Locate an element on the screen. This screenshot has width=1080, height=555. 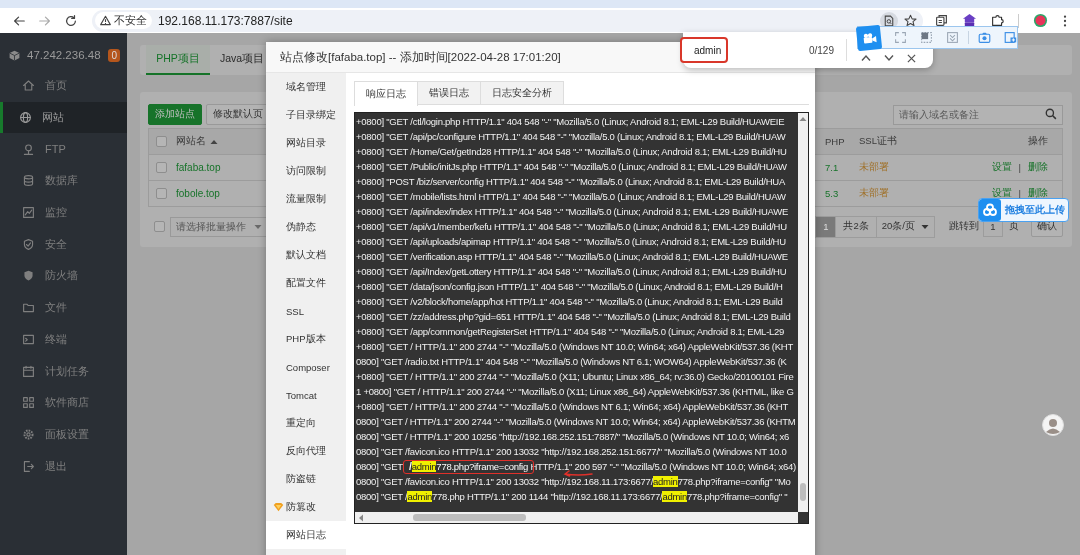
menu-icon is located at coordinates (1065, 20).